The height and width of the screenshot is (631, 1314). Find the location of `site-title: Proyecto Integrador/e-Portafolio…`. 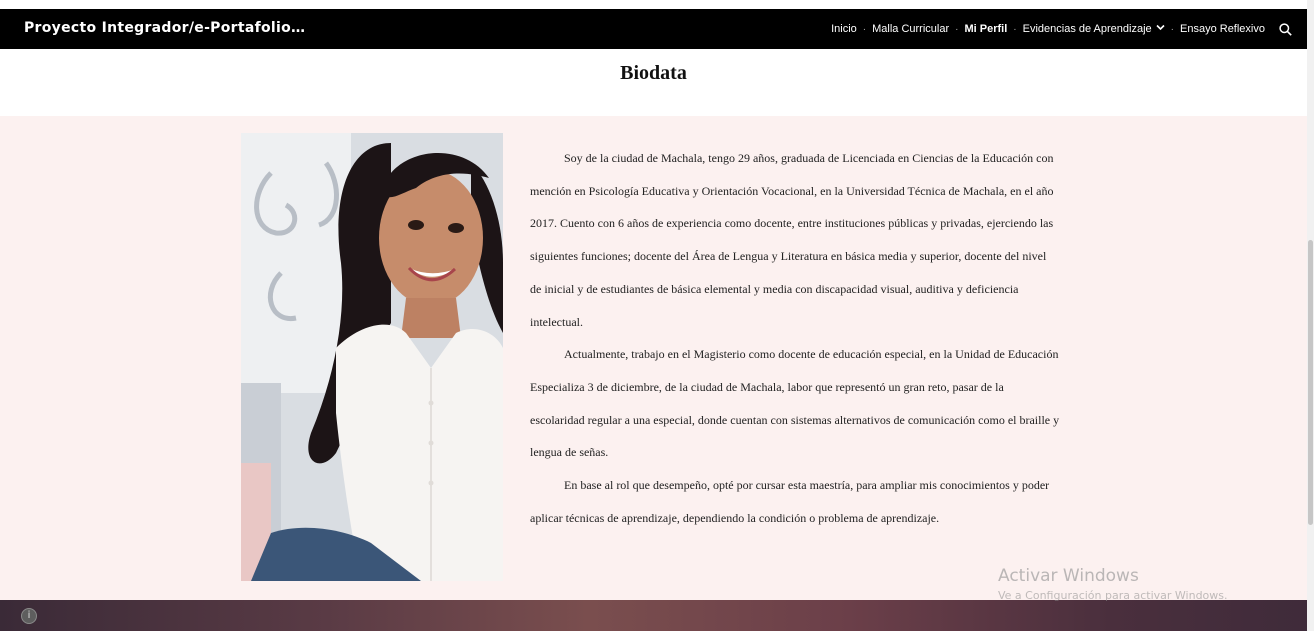

site-title: Proyecto Integrador/e-Portafolio… is located at coordinates (164, 28).